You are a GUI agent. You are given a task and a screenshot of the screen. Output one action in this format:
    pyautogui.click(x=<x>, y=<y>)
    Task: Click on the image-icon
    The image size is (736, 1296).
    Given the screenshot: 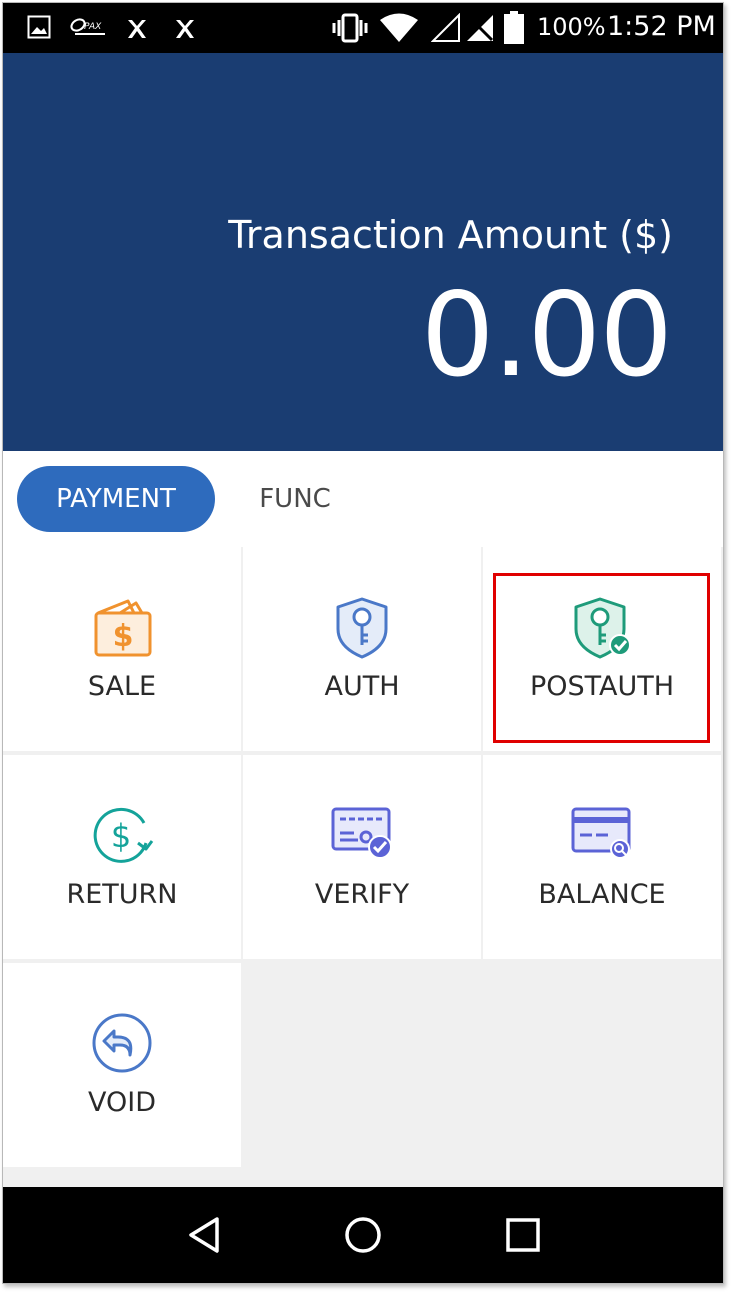 What is the action you would take?
    pyautogui.click(x=39, y=27)
    